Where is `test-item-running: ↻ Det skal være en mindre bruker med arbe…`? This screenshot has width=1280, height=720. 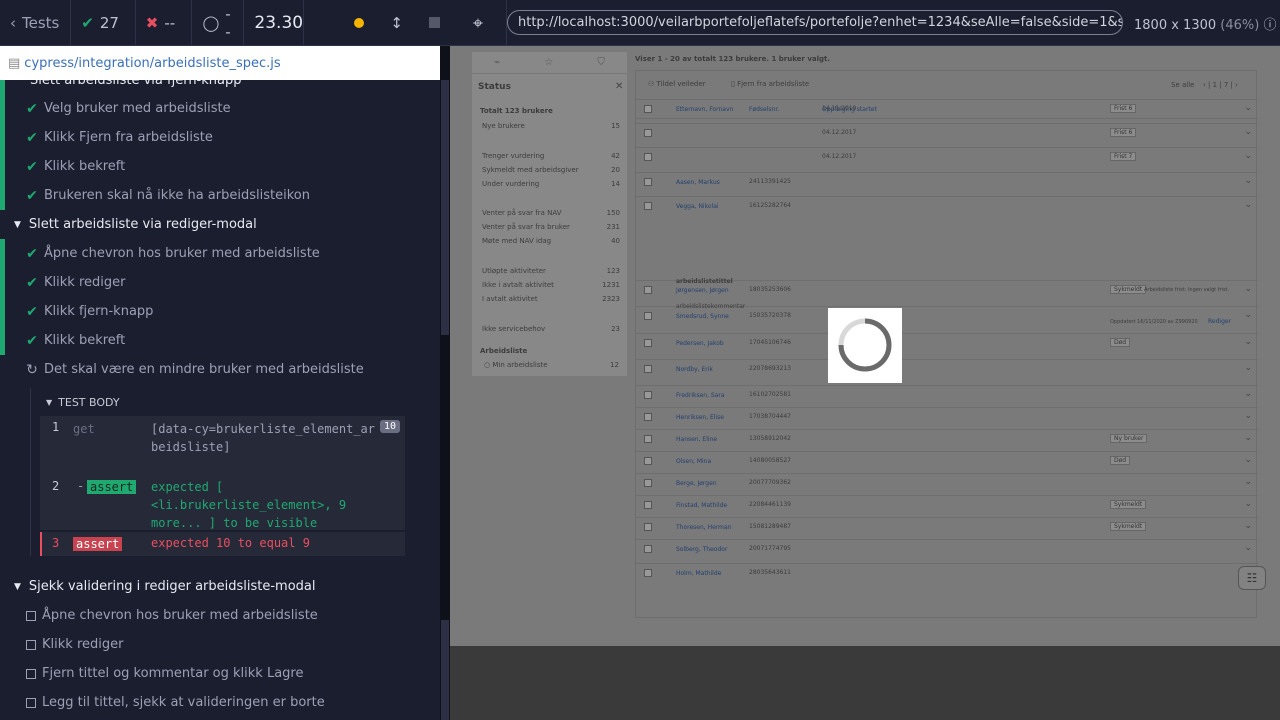
test-item-running: ↻ Det skal være en mindre bruker med arbe… is located at coordinates (220, 369).